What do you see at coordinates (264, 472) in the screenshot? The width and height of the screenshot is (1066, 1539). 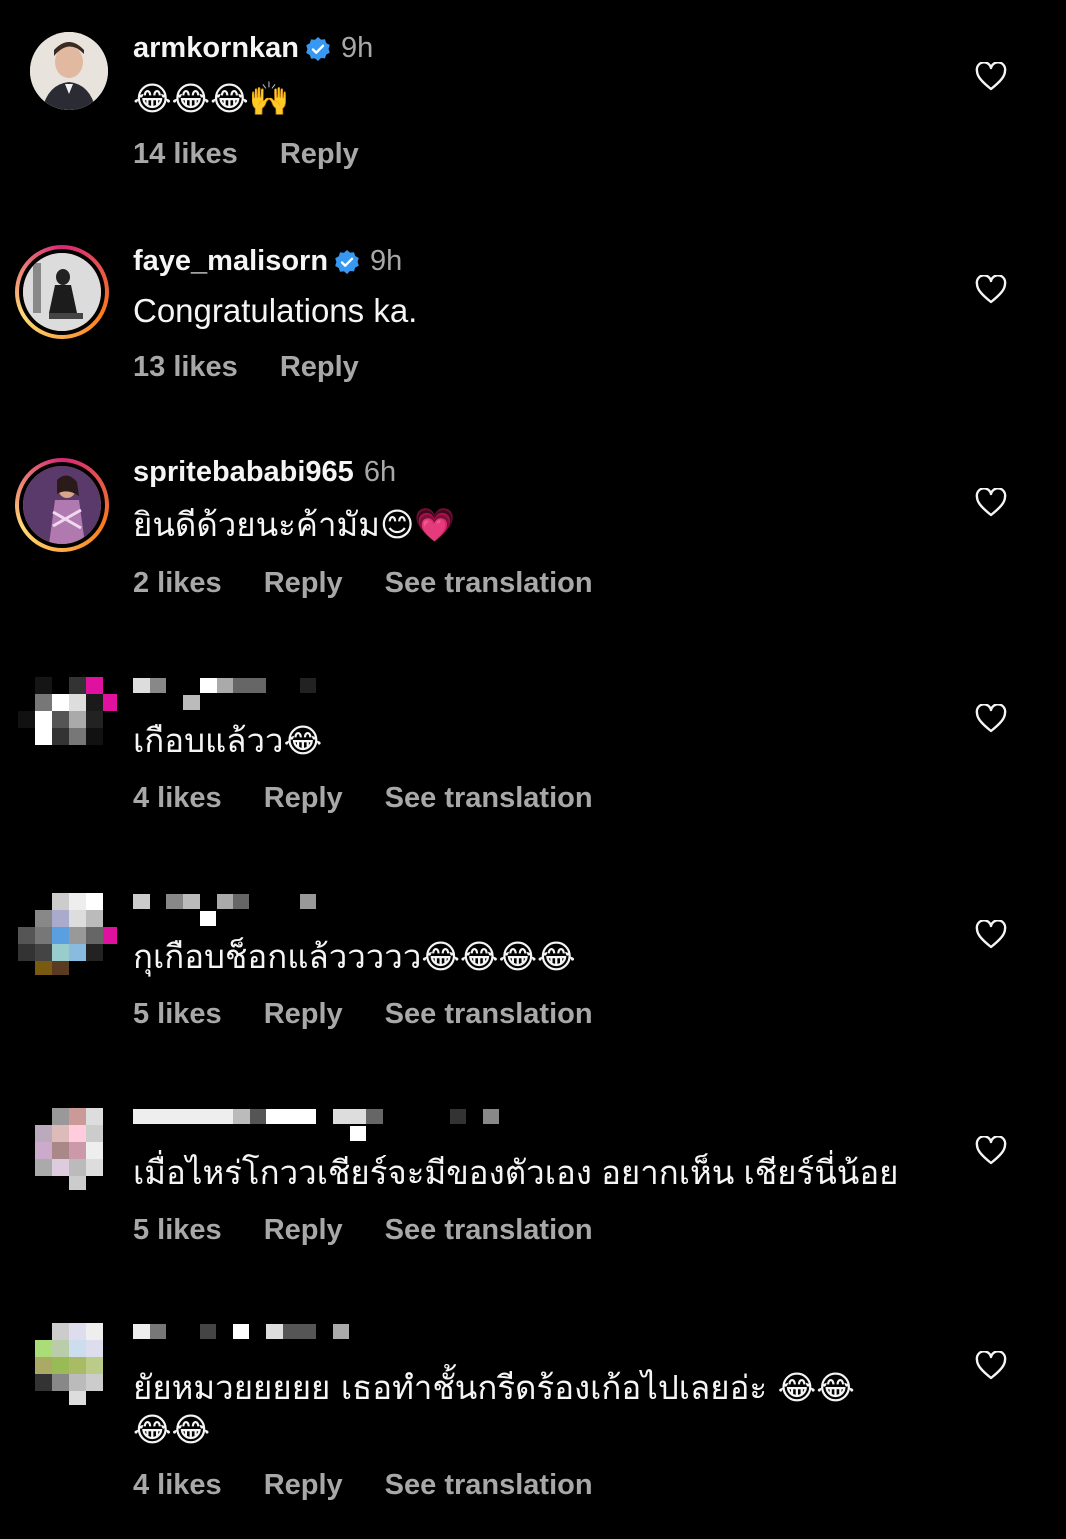 I see `comment-username: spritebababi965 6h` at bounding box center [264, 472].